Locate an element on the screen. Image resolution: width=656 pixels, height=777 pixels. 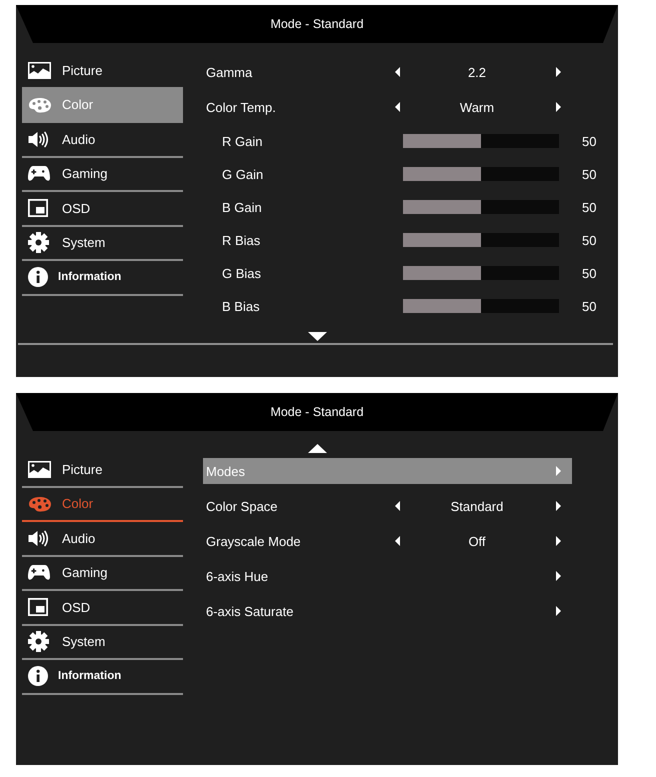
setting-row: R Gain 50 is located at coordinates (407, 141).